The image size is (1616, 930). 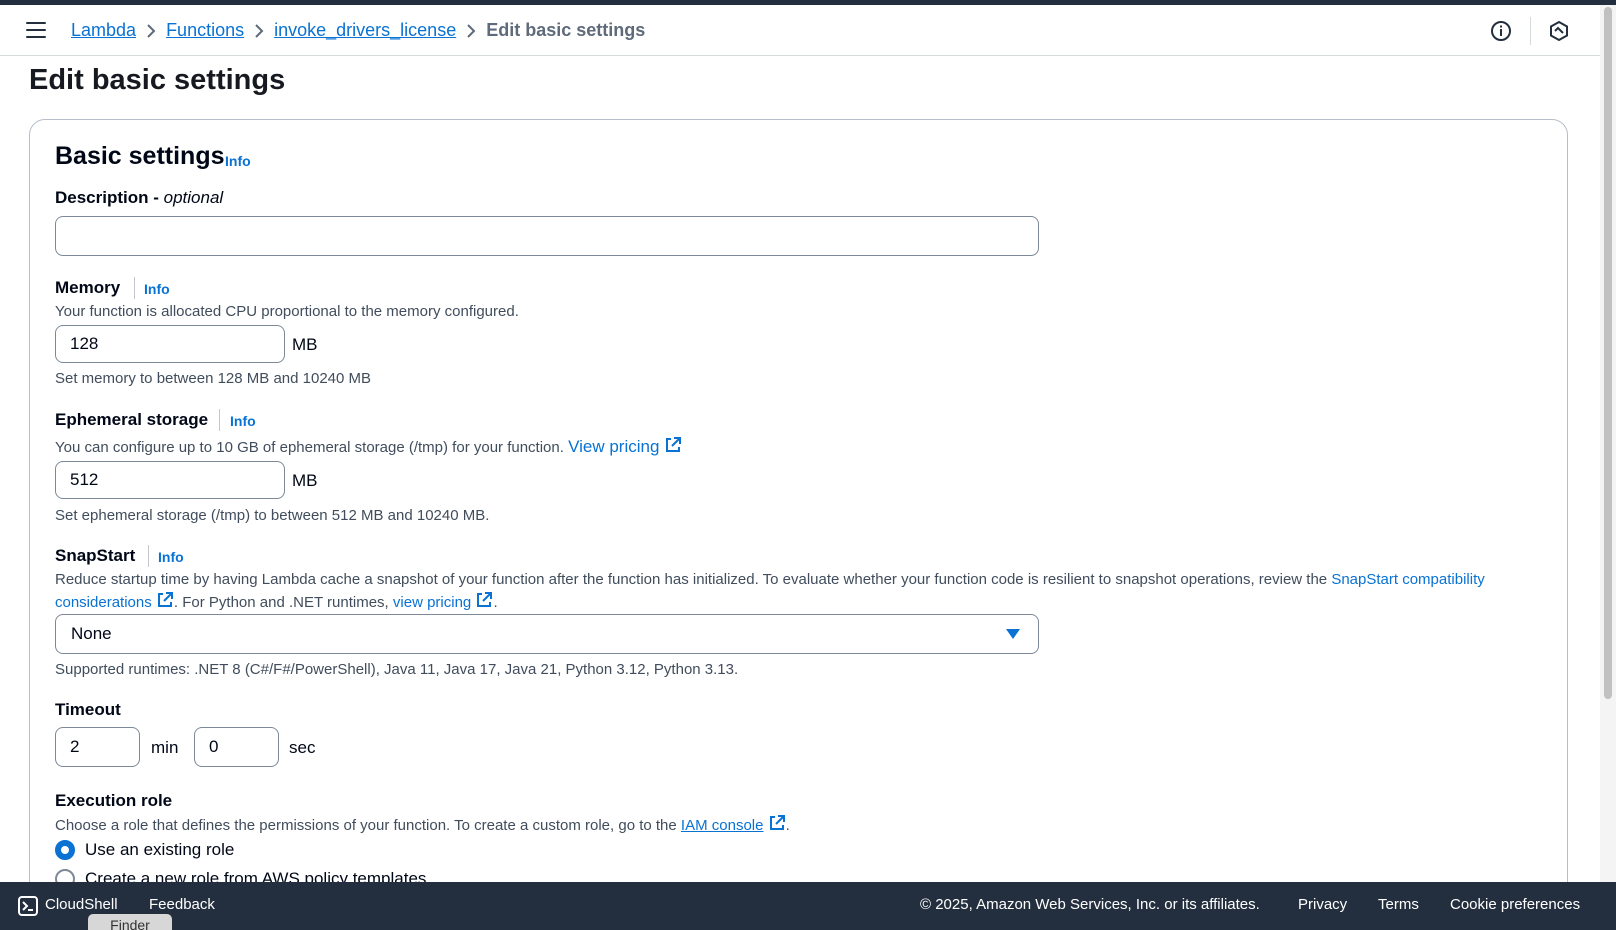 I want to click on terms-link: Terms, so click(x=1398, y=904).